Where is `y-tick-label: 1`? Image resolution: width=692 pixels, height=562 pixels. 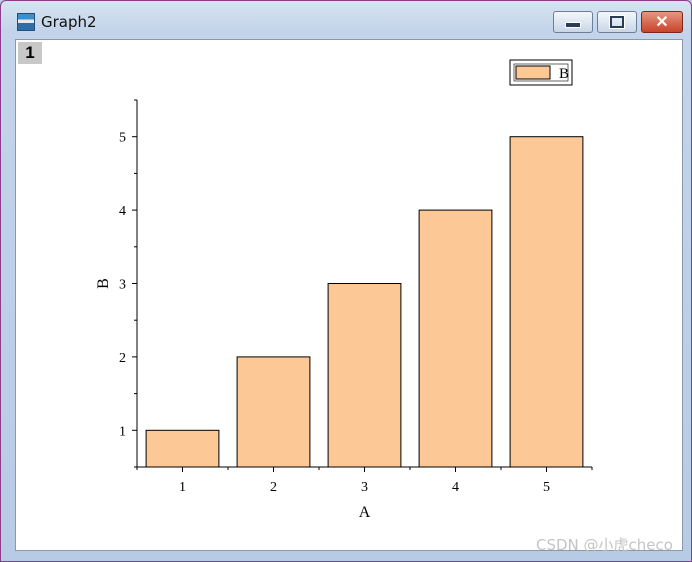 y-tick-label: 1 is located at coordinates (122, 431).